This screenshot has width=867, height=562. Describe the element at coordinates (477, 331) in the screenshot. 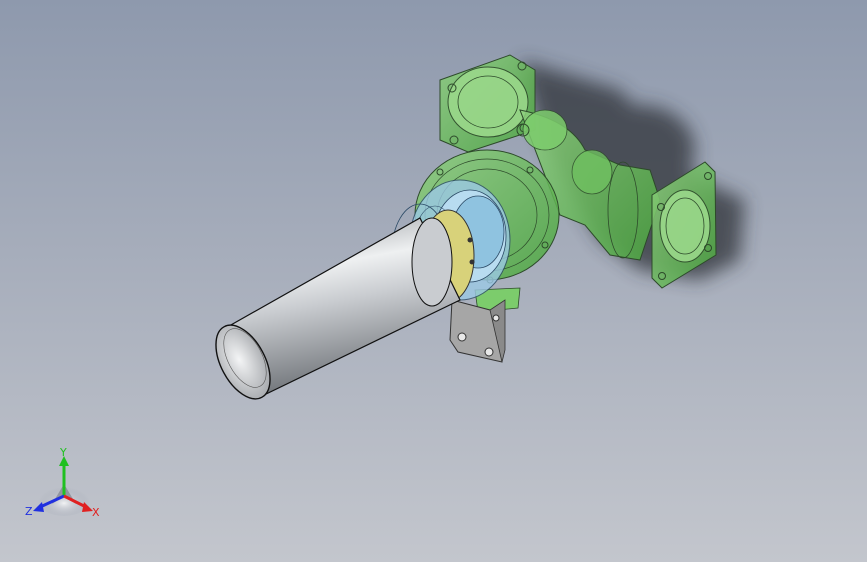

I see `mounting-bracket` at that location.